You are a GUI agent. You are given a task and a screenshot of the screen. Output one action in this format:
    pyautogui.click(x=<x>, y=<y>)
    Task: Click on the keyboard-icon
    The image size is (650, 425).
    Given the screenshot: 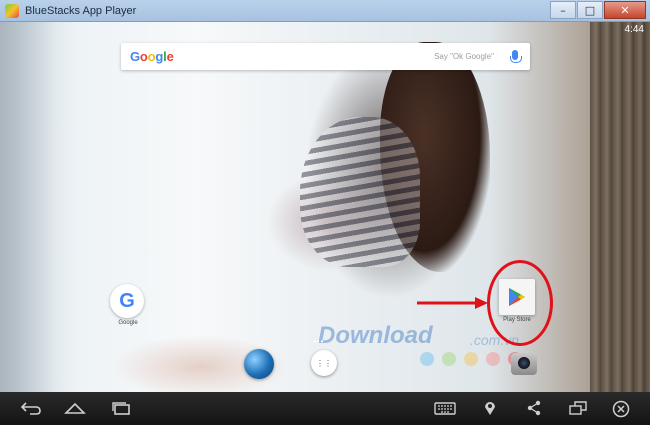 What is the action you would take?
    pyautogui.click(x=445, y=408)
    